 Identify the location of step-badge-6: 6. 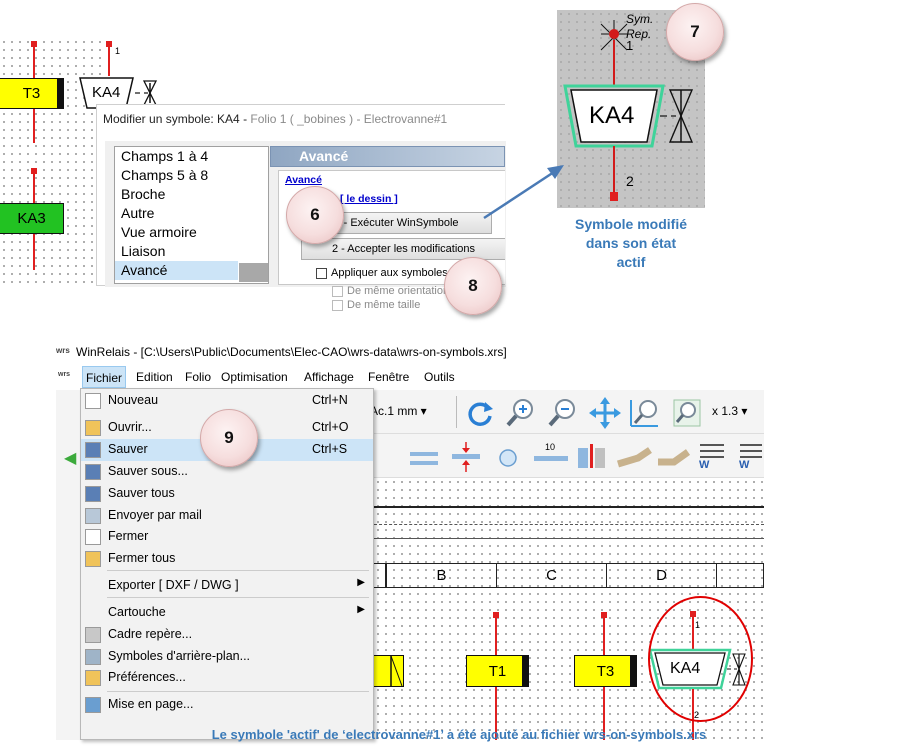
(315, 215).